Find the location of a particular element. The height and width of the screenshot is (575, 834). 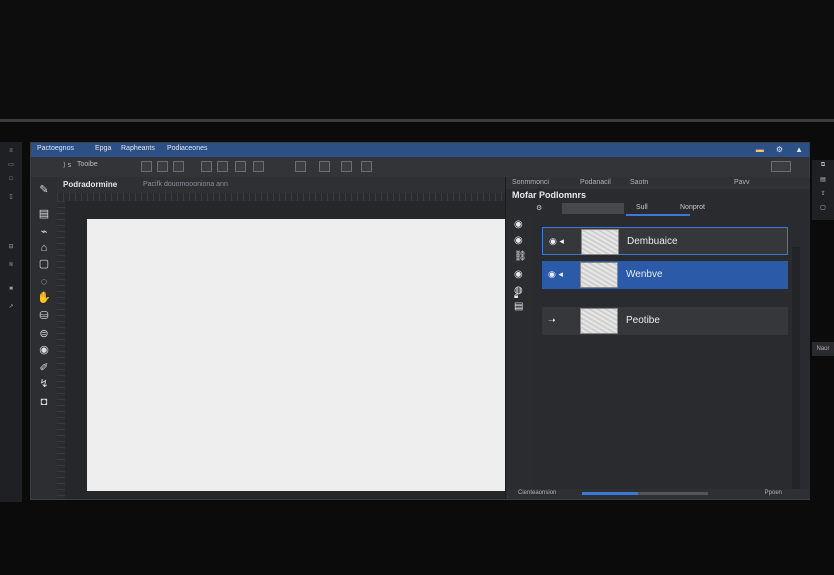

chain-icon: ⛓ is located at coordinates (520, 256).